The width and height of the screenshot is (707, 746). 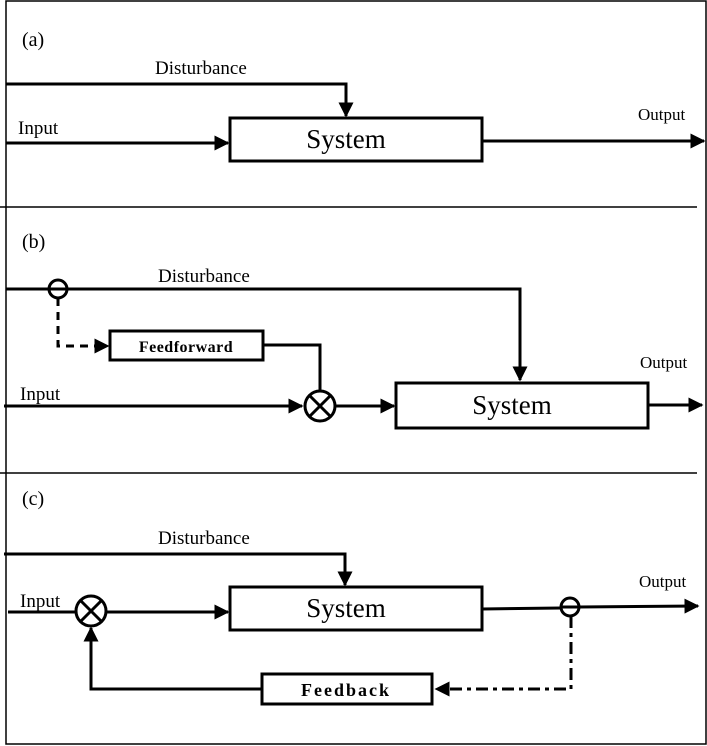 I want to click on feedforward-label: Feedforward, so click(x=186, y=347).